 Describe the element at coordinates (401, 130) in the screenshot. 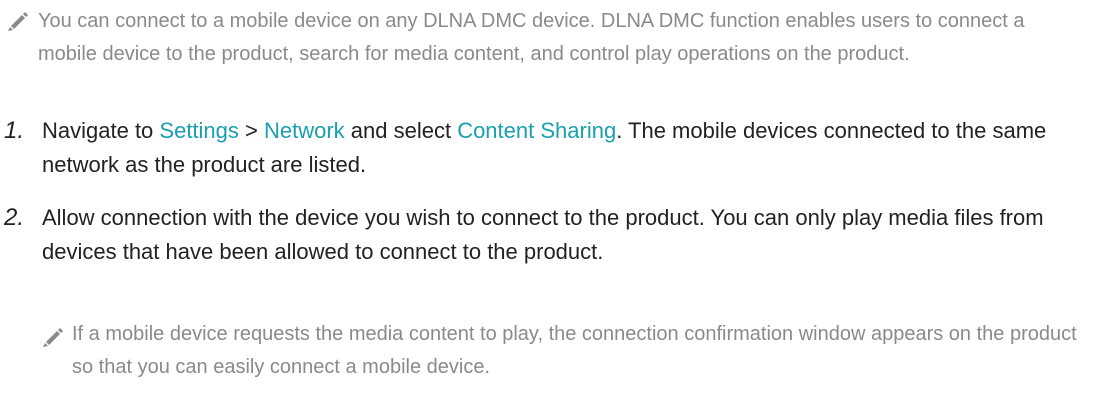

I see `step-1-middle: and select` at that location.